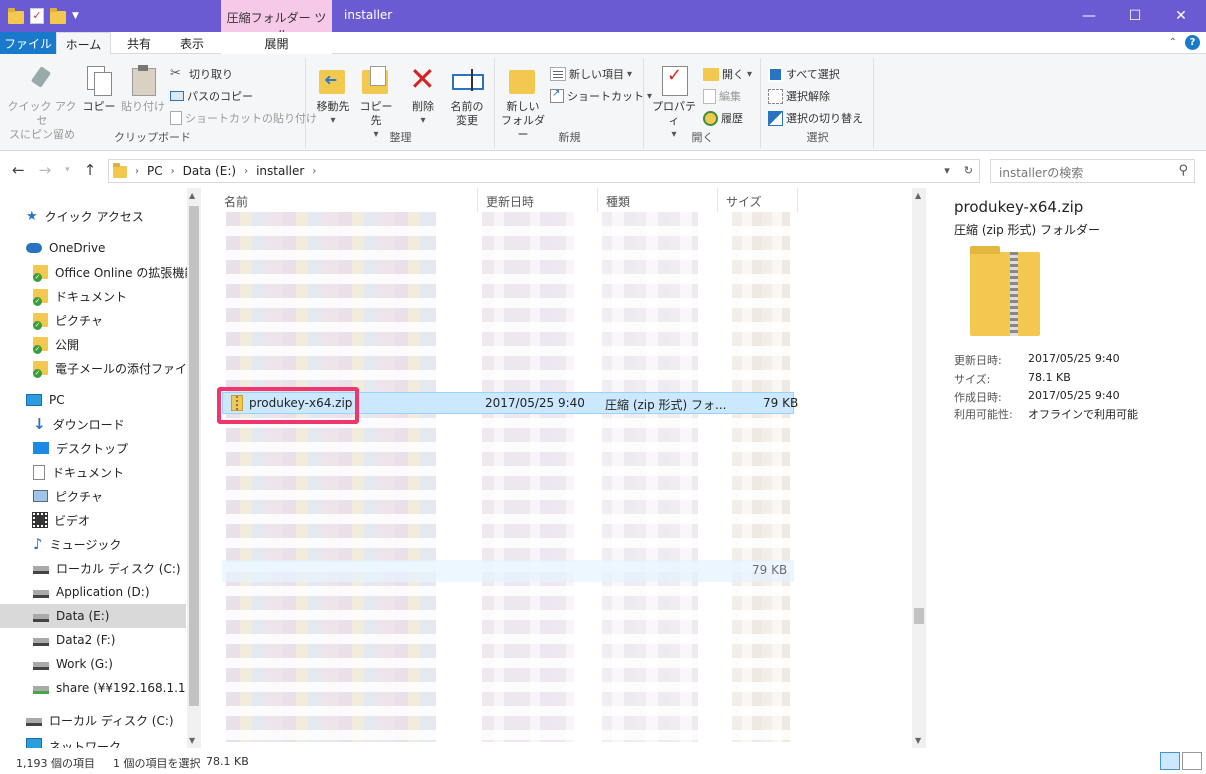  What do you see at coordinates (143, 89) in the screenshot?
I see `paste-button: 貼り付け` at bounding box center [143, 89].